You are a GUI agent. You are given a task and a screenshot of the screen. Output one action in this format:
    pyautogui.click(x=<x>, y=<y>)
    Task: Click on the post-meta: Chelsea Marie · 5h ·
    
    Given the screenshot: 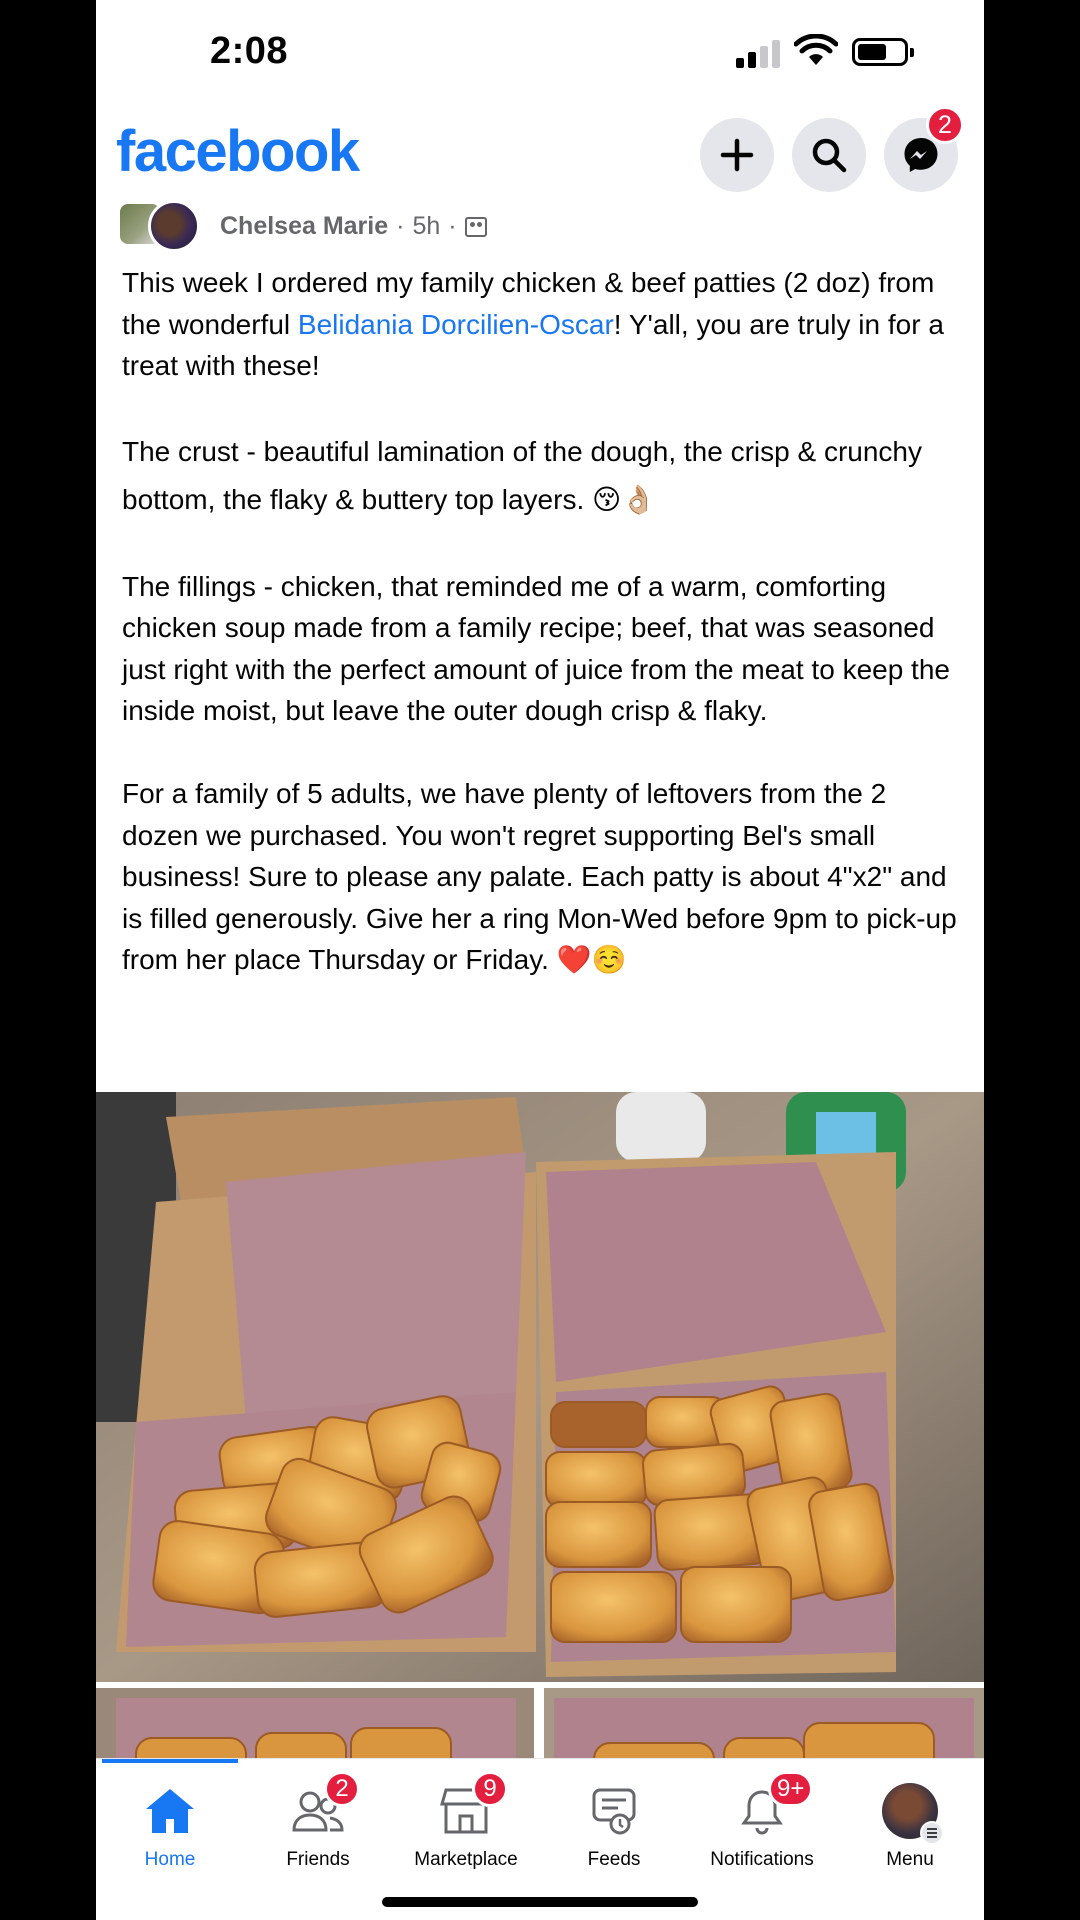 What is the action you would take?
    pyautogui.click(x=353, y=226)
    